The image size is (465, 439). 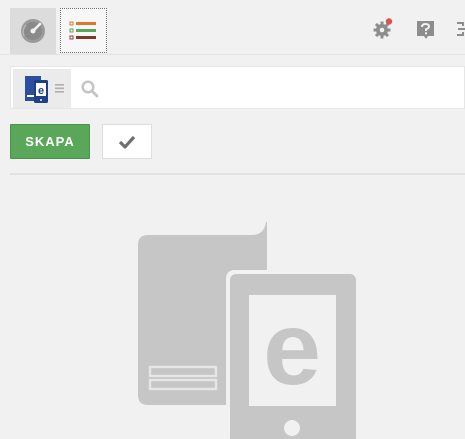 I want to click on settings-button, so click(x=383, y=31).